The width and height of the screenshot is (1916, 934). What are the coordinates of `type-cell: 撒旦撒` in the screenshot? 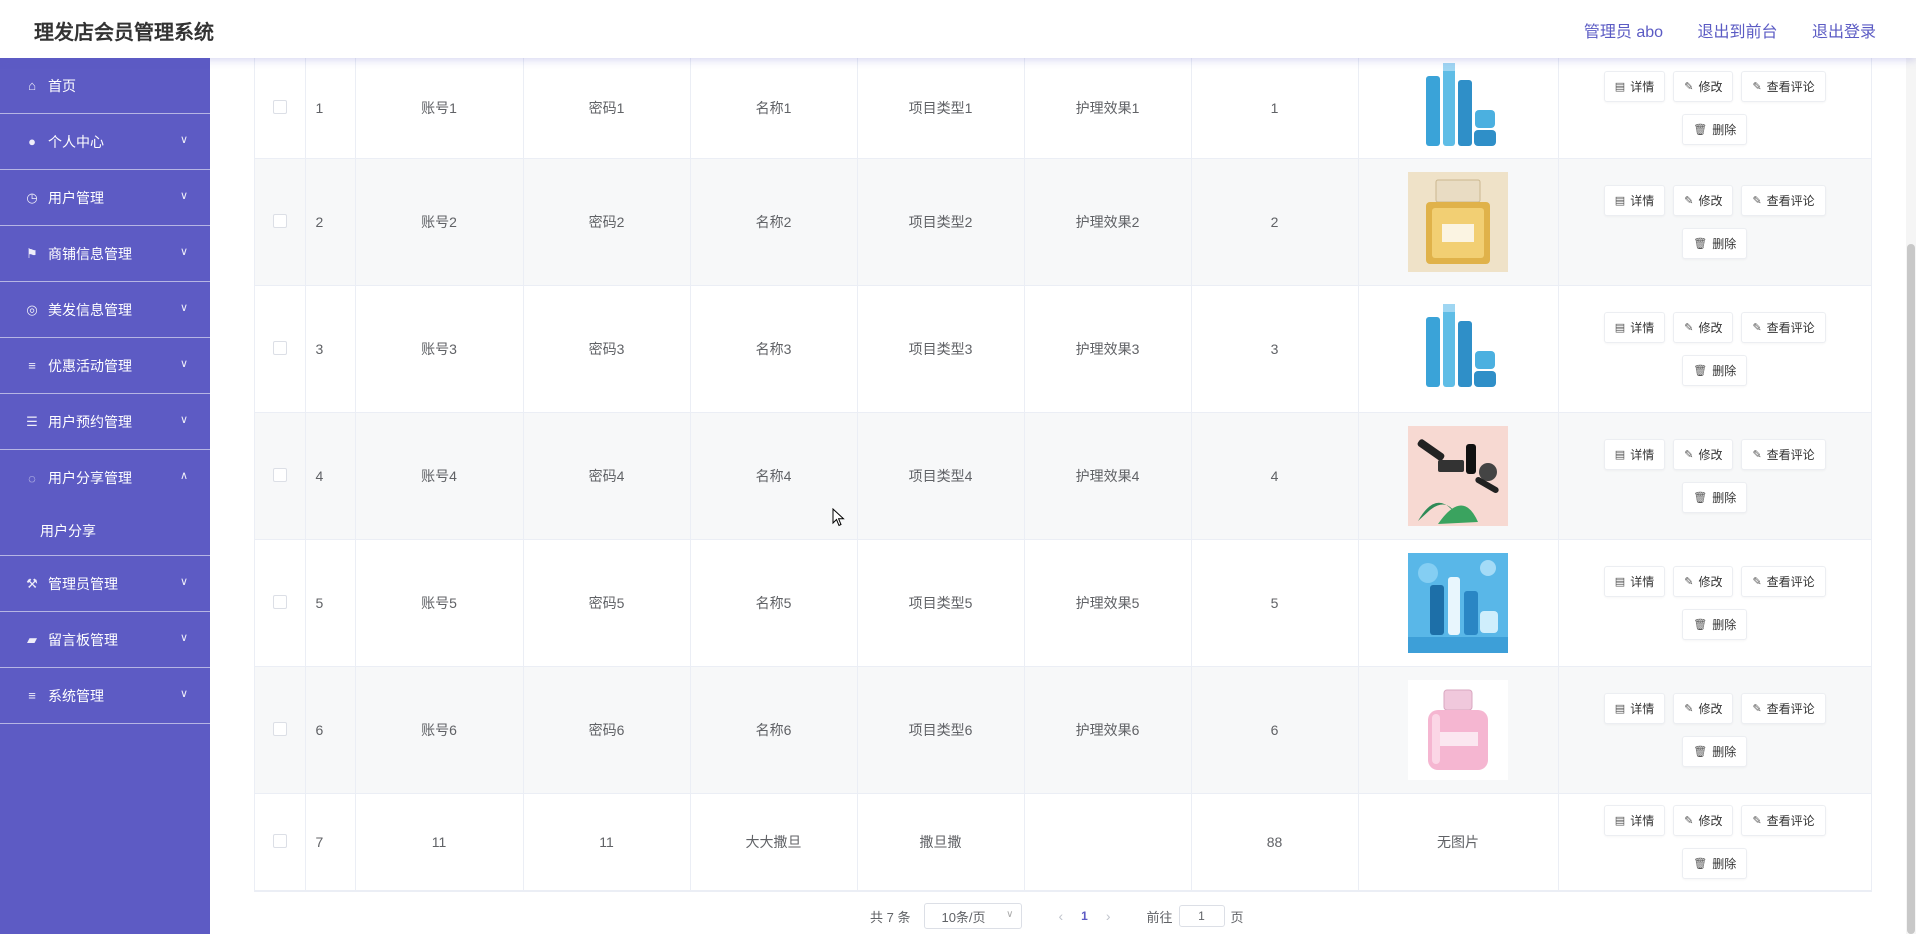 It's located at (941, 842).